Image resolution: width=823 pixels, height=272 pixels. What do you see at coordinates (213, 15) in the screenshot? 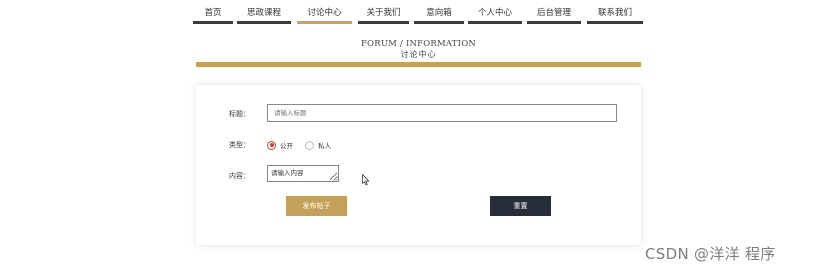
I see `nav-item-home: 首页` at bounding box center [213, 15].